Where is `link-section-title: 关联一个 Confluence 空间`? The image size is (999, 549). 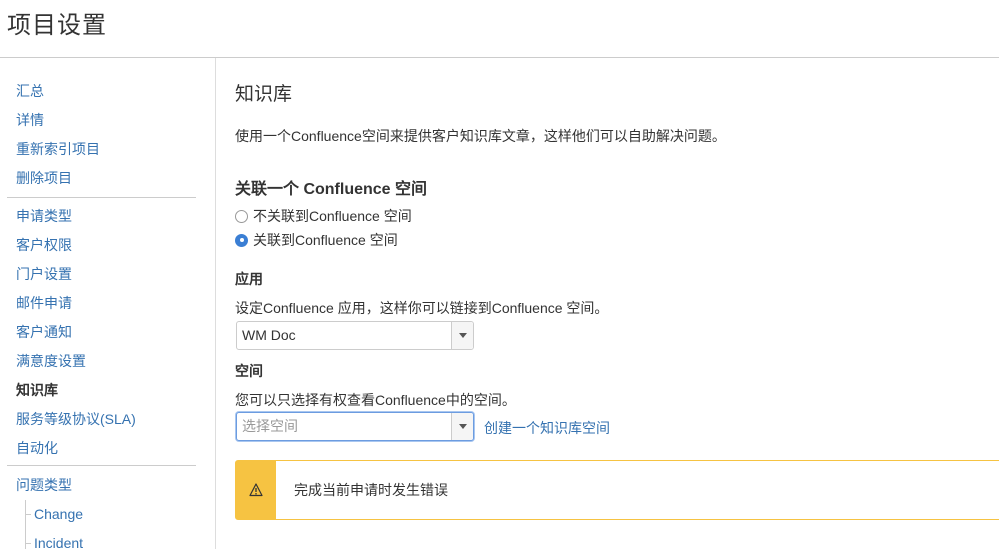 link-section-title: 关联一个 Confluence 空间 is located at coordinates (331, 189).